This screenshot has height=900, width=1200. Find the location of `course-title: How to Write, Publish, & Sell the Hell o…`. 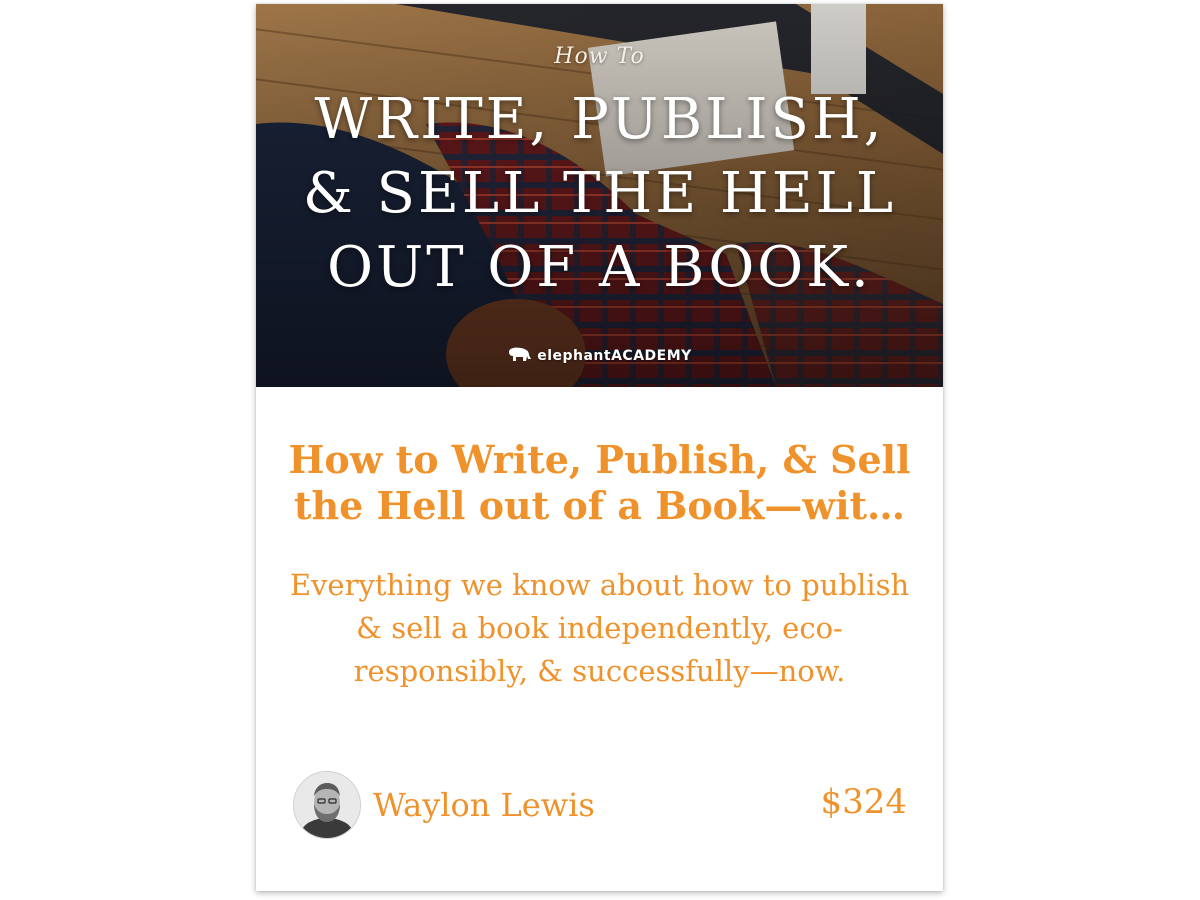

course-title: How to Write, Publish, & Sell the Hell o… is located at coordinates (599, 483).